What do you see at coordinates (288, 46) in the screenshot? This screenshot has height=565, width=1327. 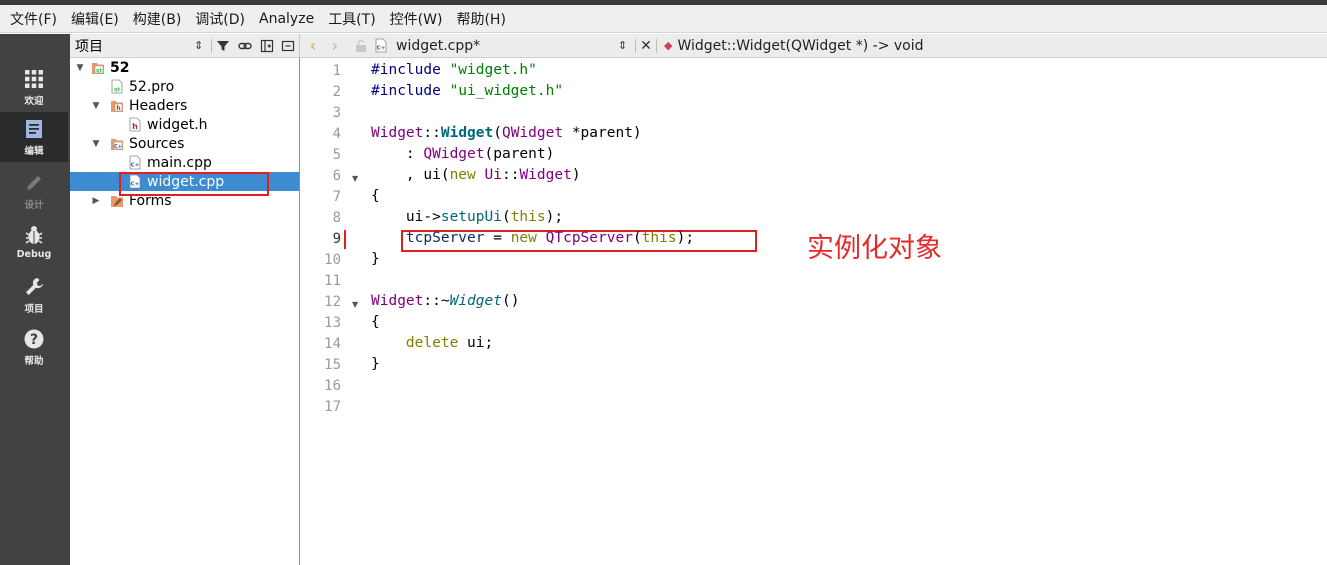 I see `close-pane-icon` at bounding box center [288, 46].